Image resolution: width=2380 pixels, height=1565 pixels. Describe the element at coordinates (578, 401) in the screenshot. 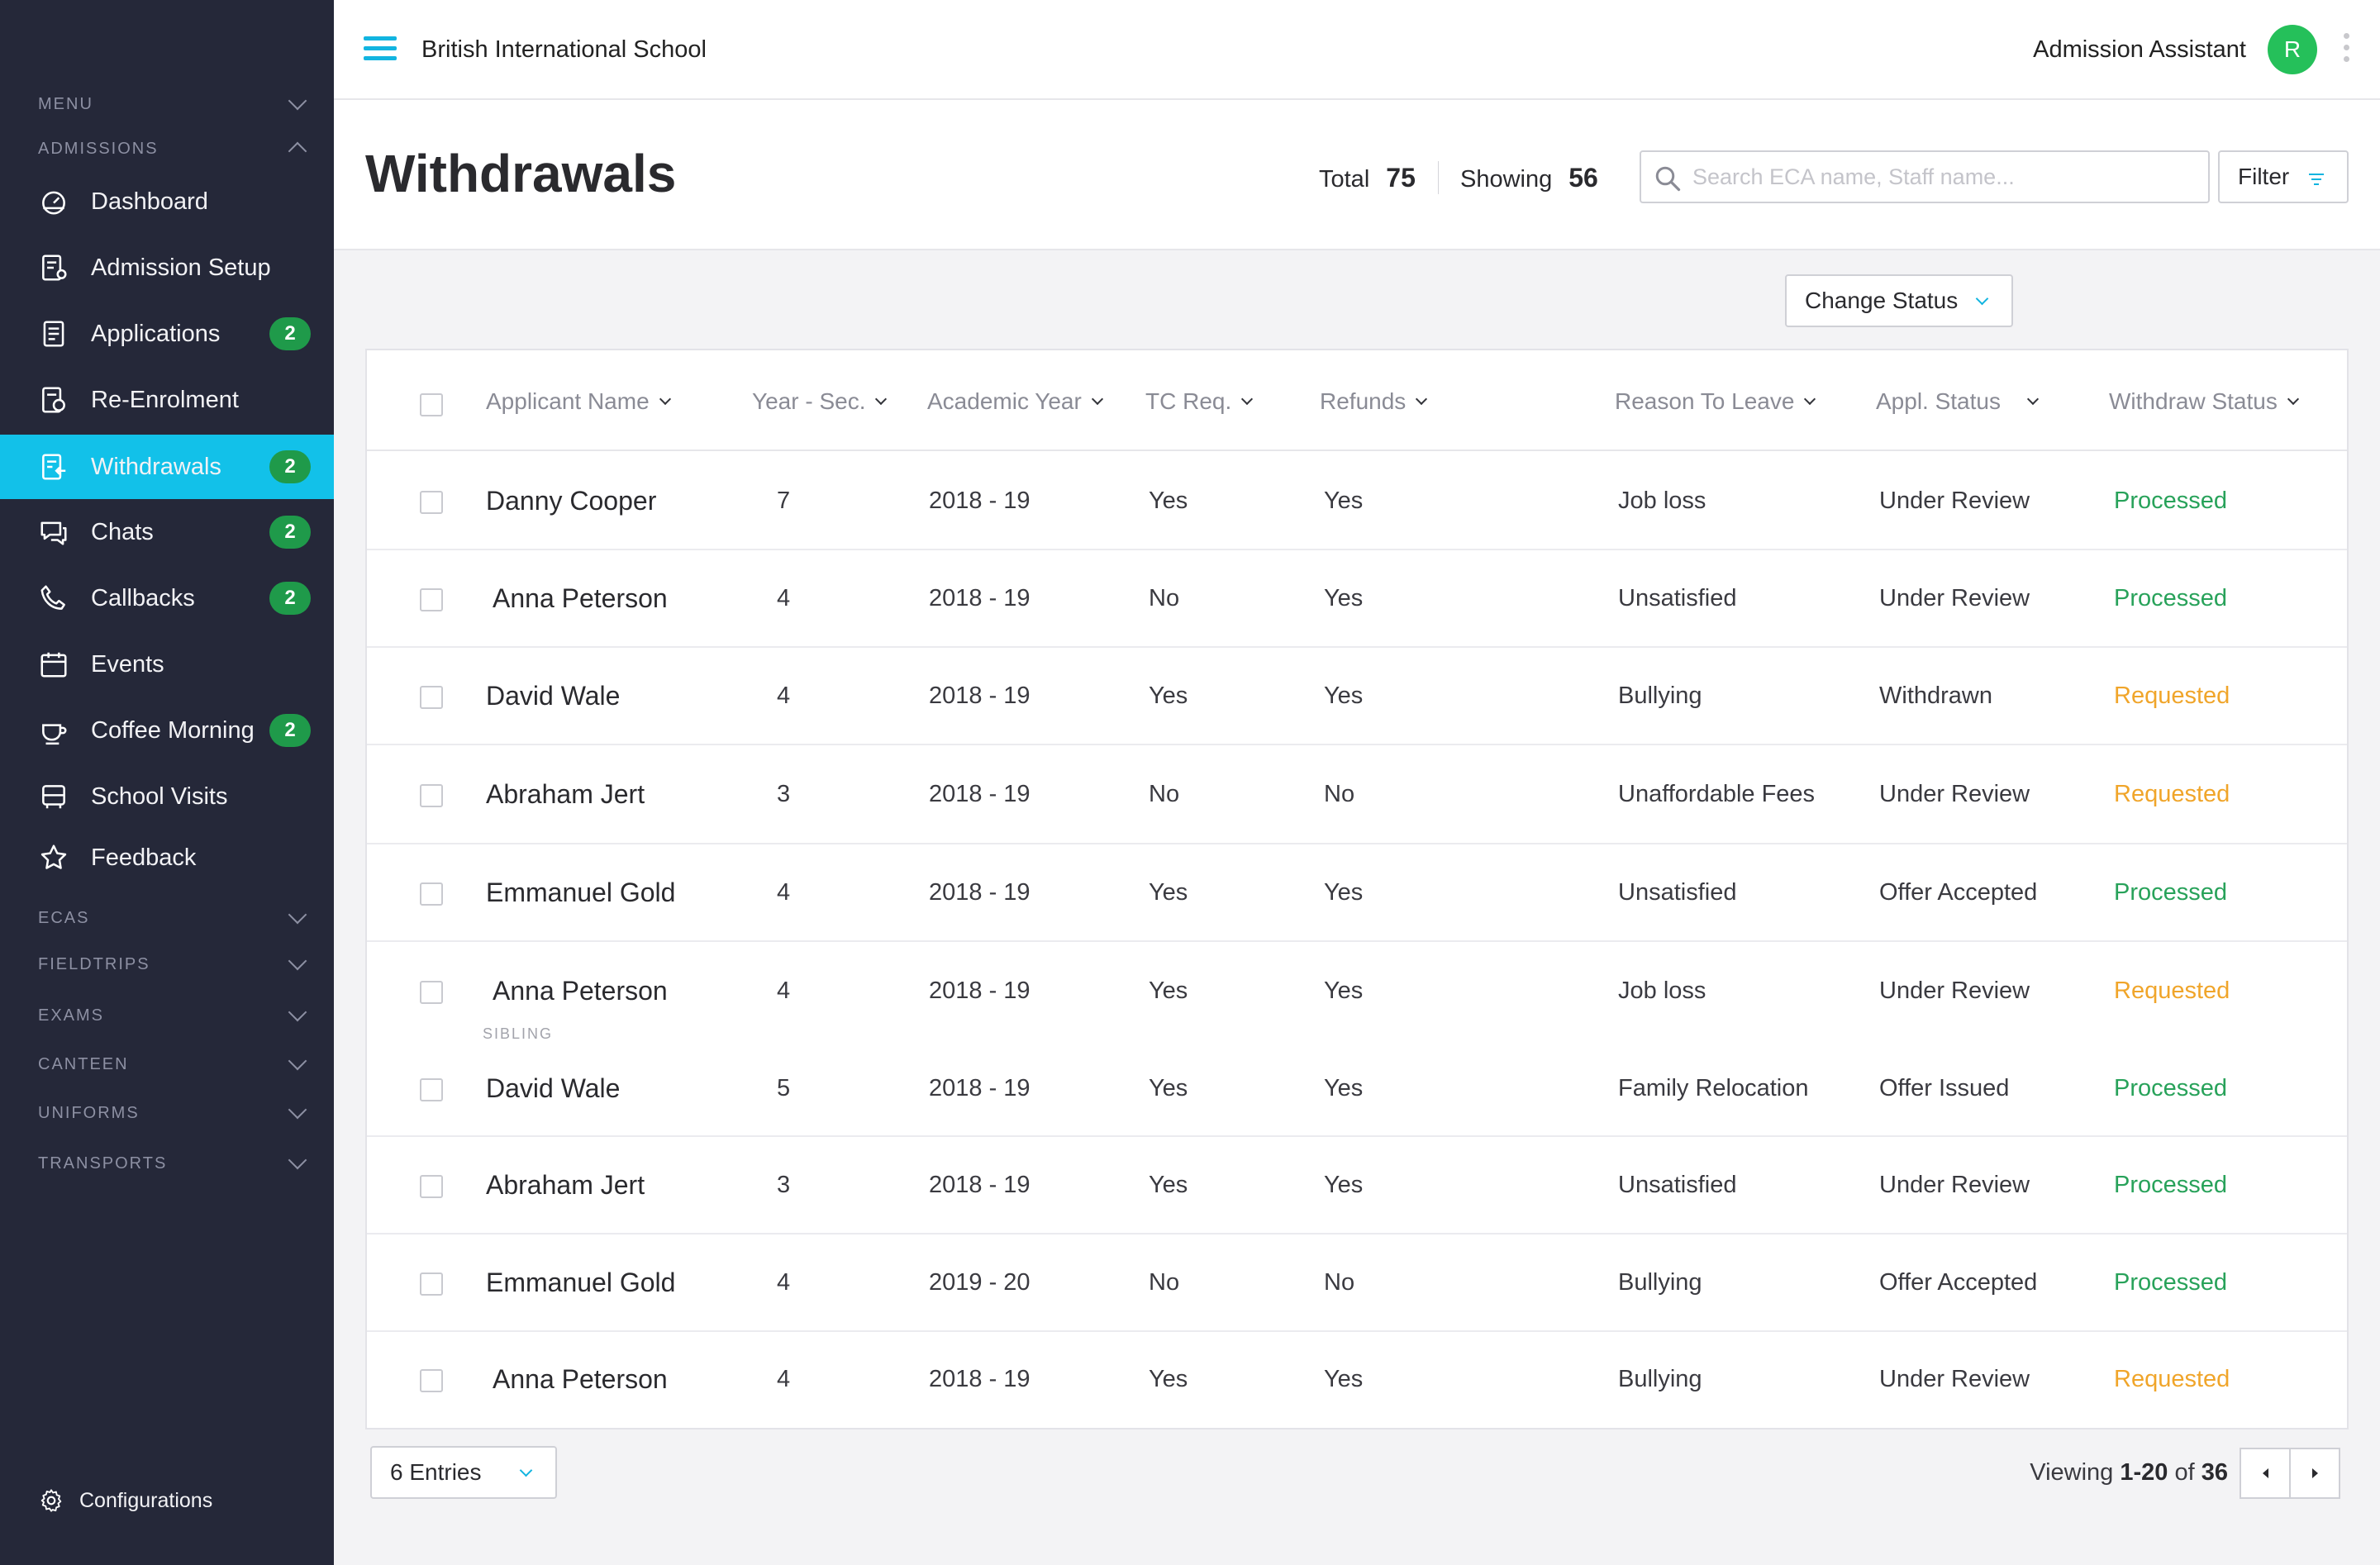

I see `col-applicant-name: Applicant Name` at that location.